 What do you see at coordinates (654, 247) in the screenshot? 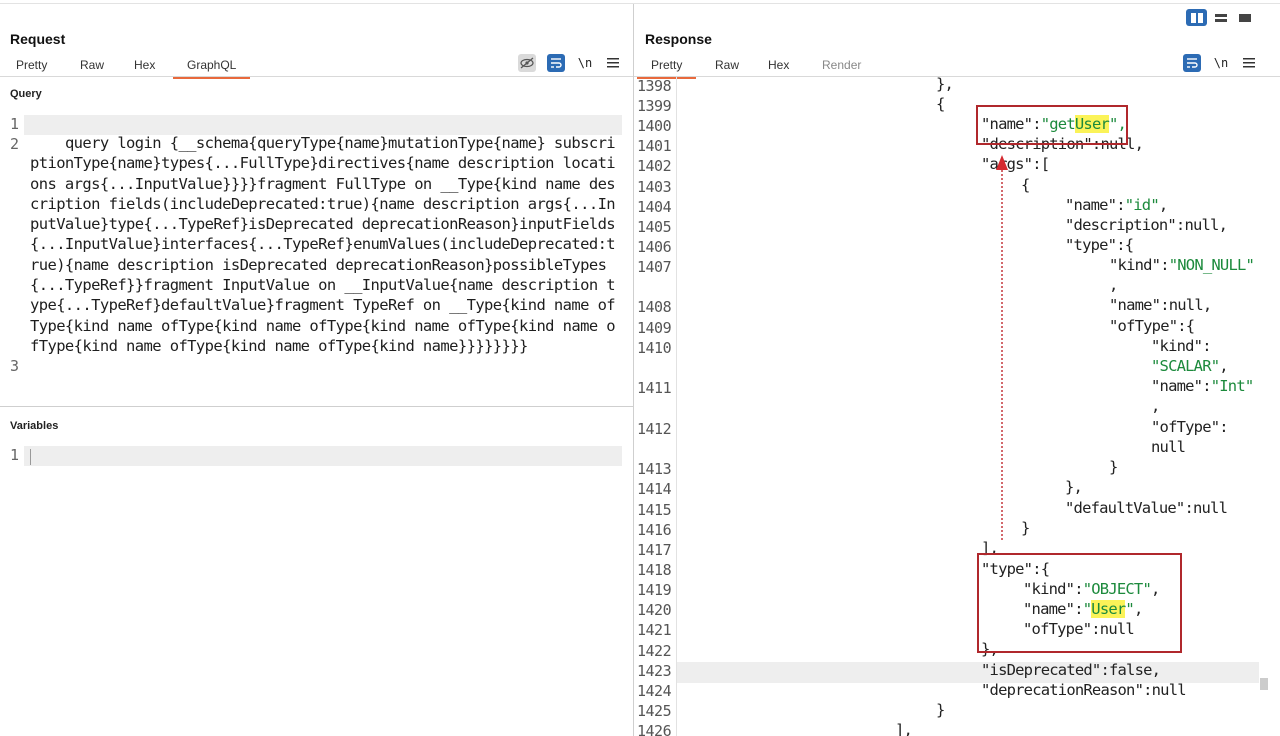
I see `response-line-number: 1406` at bounding box center [654, 247].